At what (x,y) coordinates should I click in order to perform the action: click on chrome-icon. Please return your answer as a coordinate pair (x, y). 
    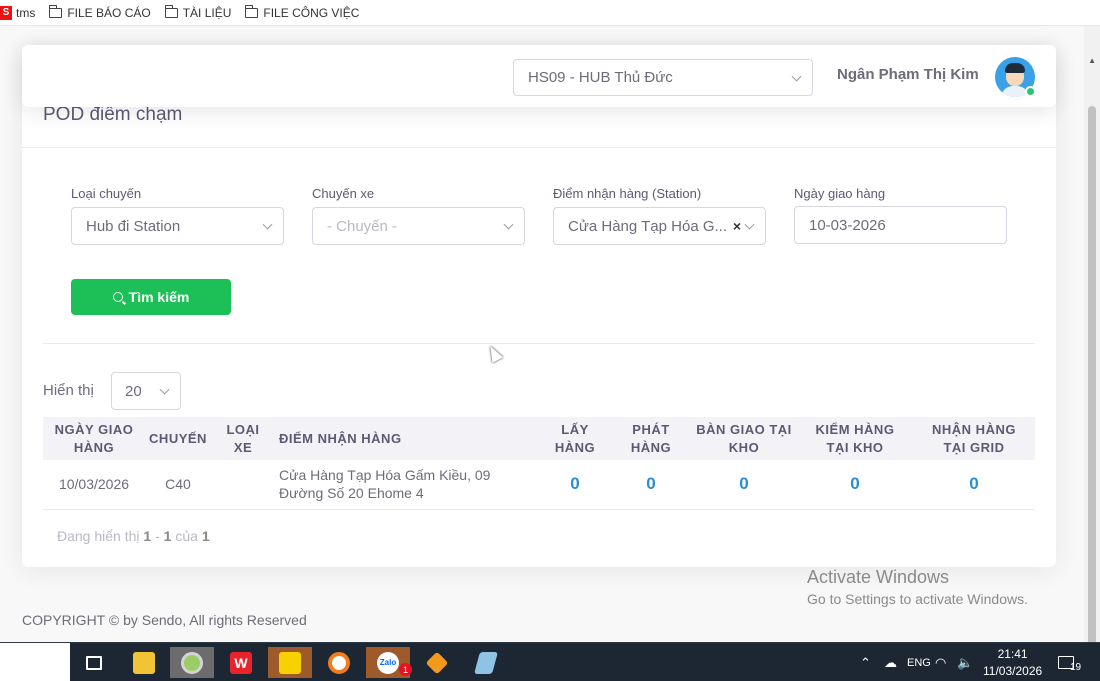
    Looking at the image, I should click on (192, 662).